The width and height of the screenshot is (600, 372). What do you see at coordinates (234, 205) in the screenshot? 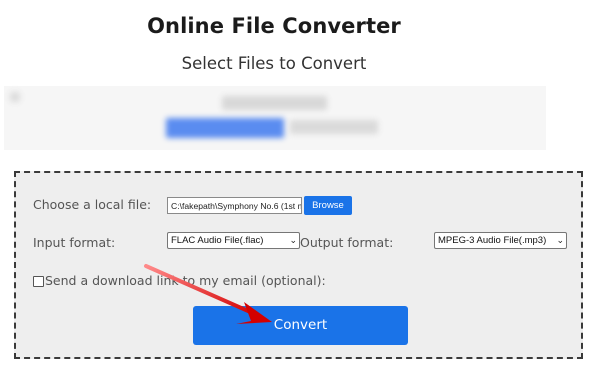
I see `file-path-input: C:\fakepath\Symphony No.6 (1st moveme` at bounding box center [234, 205].